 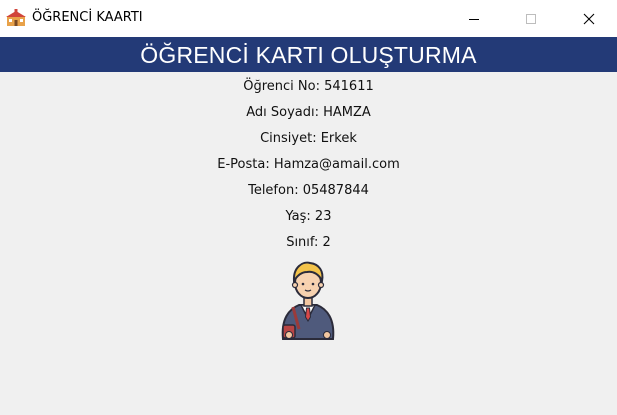 I want to click on student-phone: Telefon: 05487844, so click(x=308, y=190).